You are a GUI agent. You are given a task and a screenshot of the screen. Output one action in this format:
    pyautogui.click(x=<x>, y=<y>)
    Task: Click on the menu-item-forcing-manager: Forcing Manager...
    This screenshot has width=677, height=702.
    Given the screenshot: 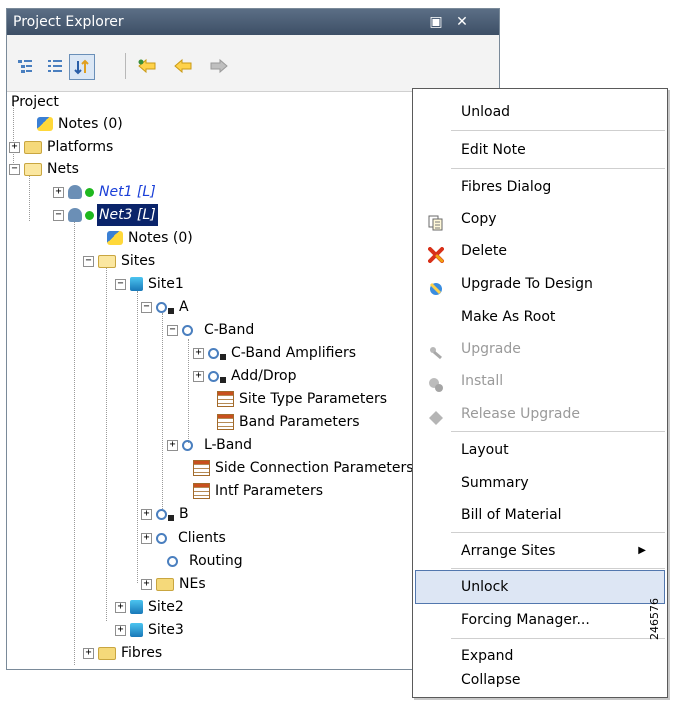 What is the action you would take?
    pyautogui.click(x=540, y=620)
    